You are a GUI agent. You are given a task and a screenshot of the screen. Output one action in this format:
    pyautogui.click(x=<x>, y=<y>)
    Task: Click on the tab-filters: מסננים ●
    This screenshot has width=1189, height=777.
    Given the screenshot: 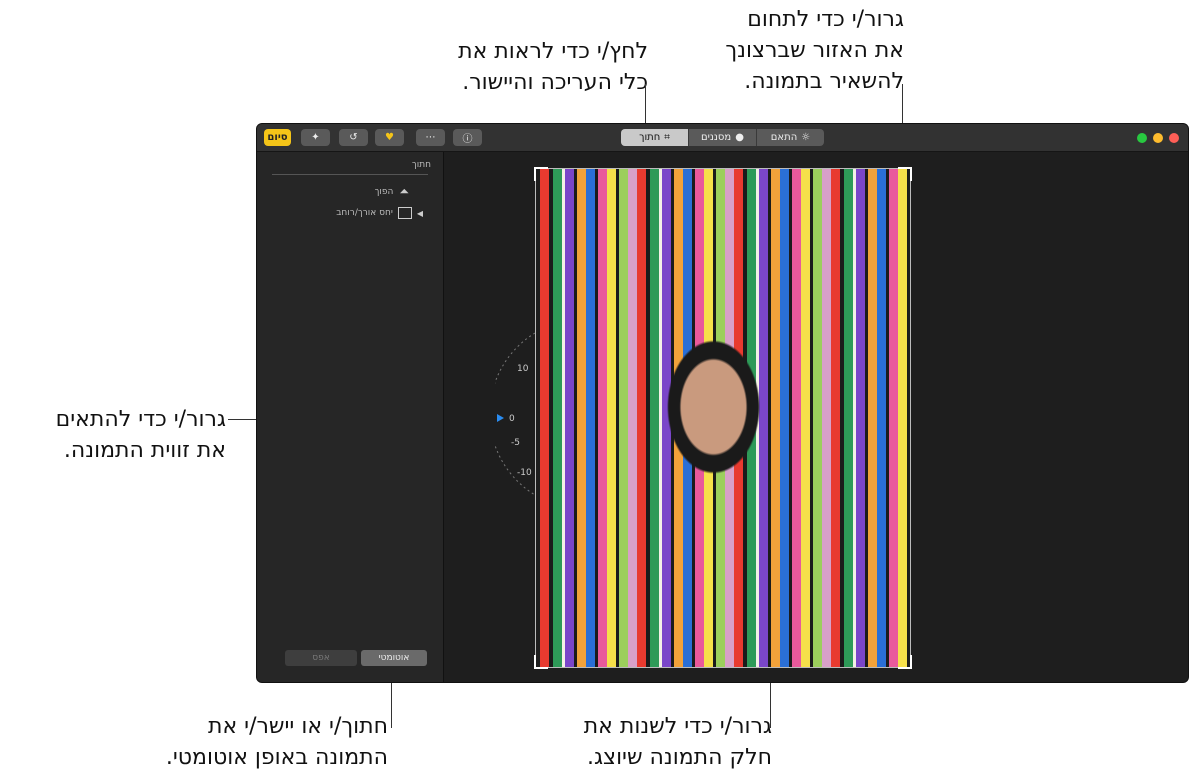 What is the action you would take?
    pyautogui.click(x=722, y=137)
    